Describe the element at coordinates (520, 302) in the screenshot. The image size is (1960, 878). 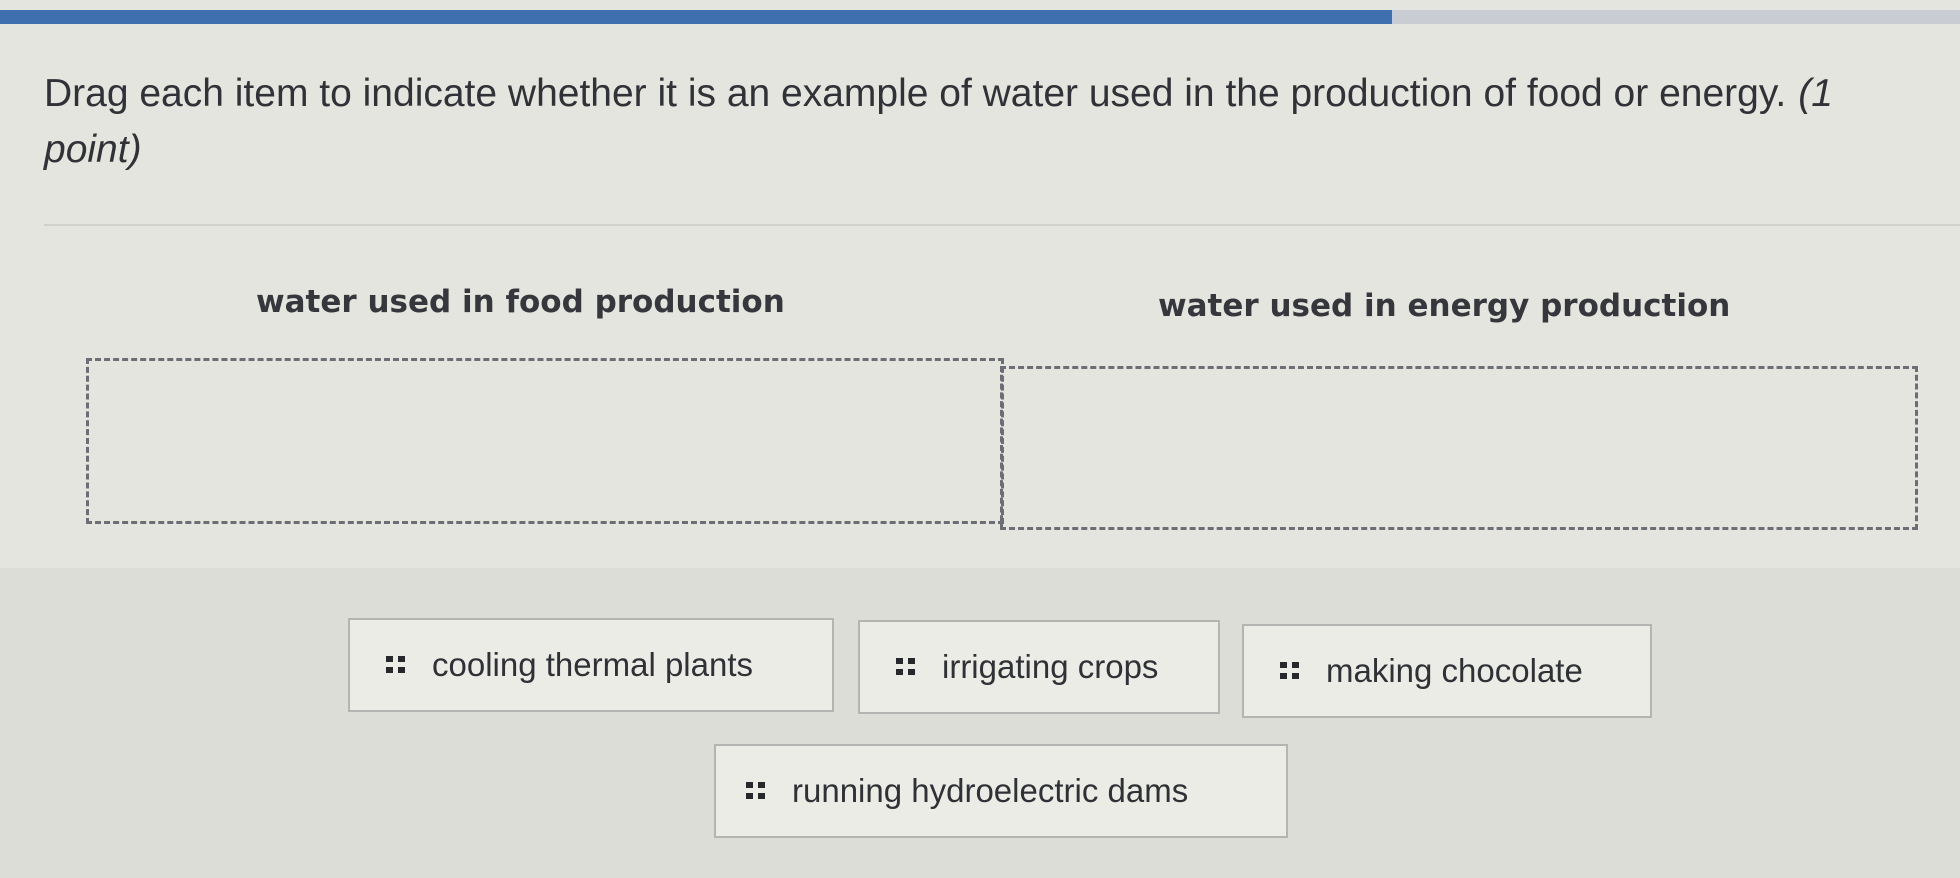
I see `food-category-heading: water used in food production` at that location.